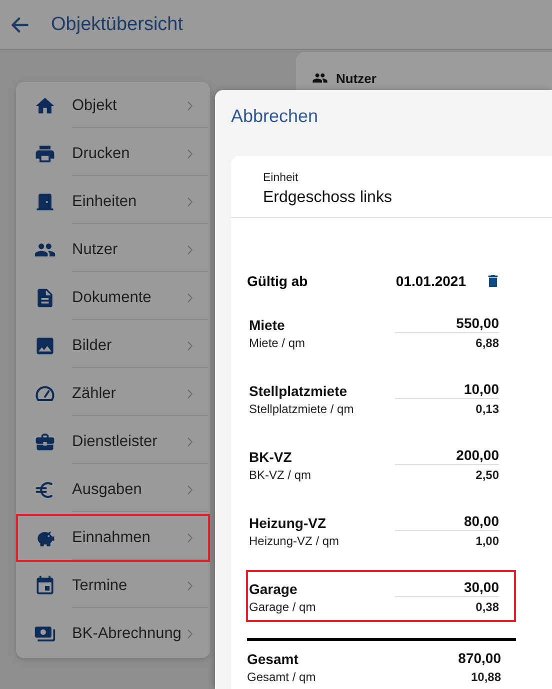 The image size is (552, 689). What do you see at coordinates (278, 281) in the screenshot?
I see `field-label: Gültig ab` at bounding box center [278, 281].